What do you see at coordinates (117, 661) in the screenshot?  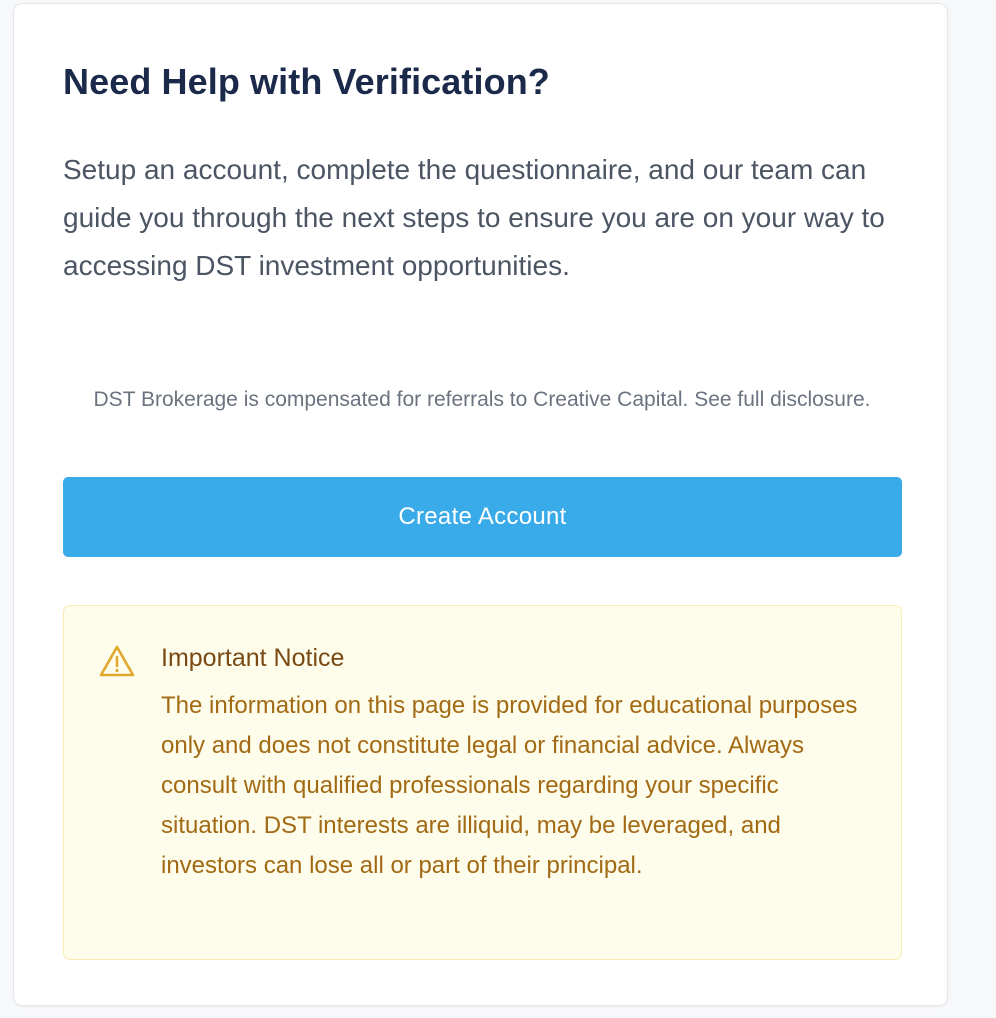 I see `warning-triangle-icon` at bounding box center [117, 661].